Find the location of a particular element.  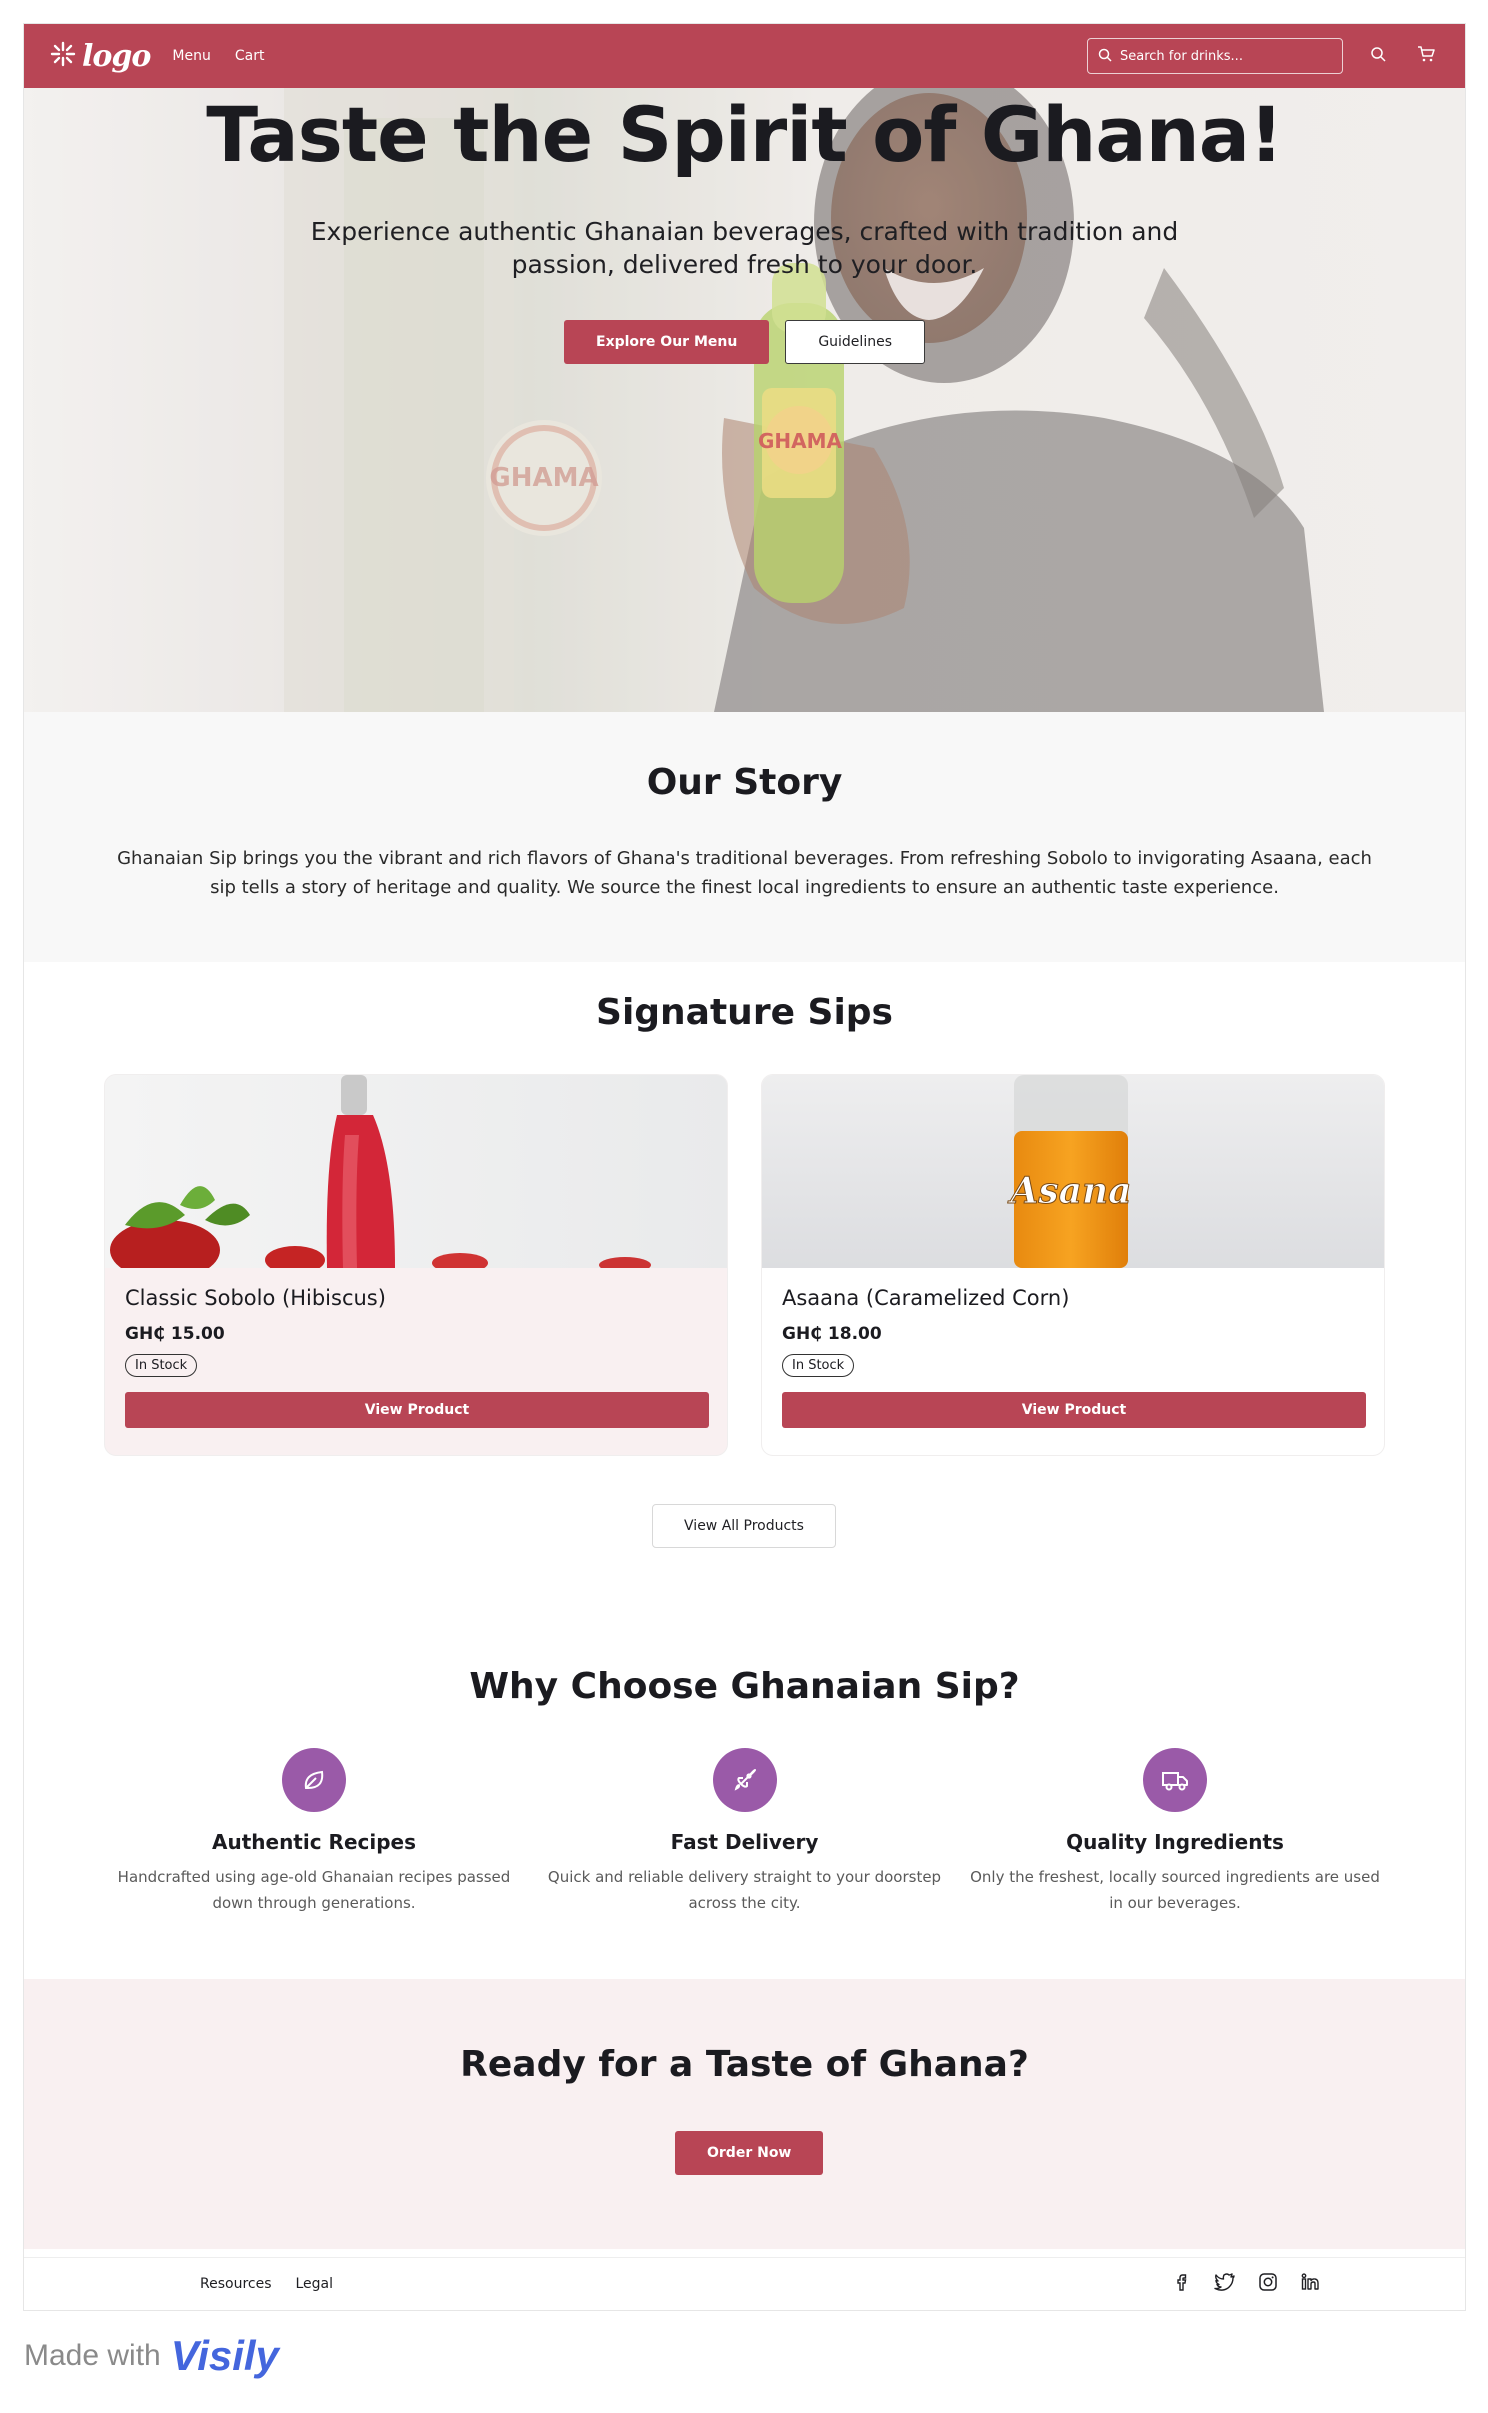

cta-section: Ready for a Taste of Ghana? Order Now is located at coordinates (744, 2114).